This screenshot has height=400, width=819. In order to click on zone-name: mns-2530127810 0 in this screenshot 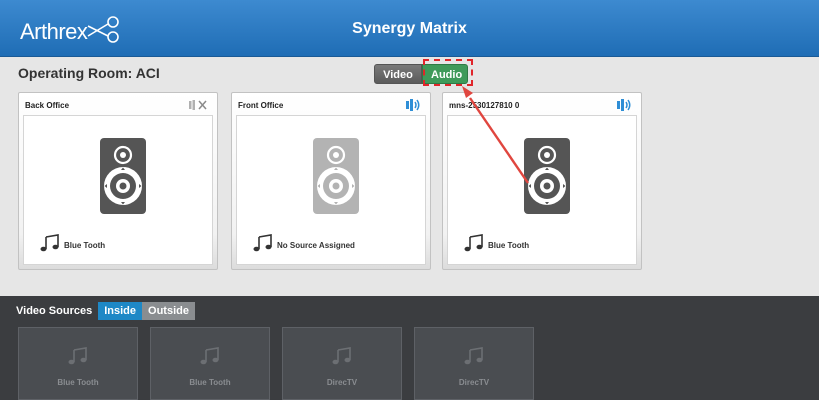, I will do `click(484, 105)`.